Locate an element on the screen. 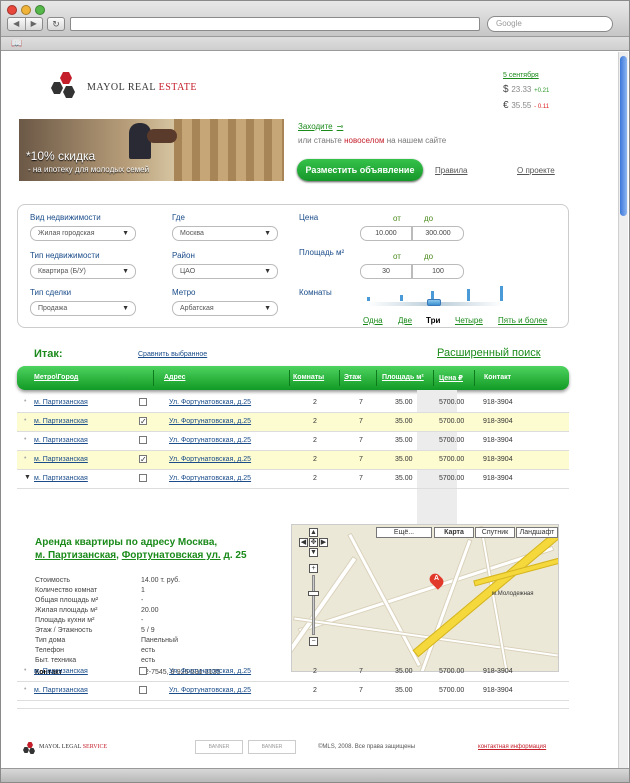 Image resolution: width=630 pixels, height=783 pixels. price-from-input: 10.000 is located at coordinates (386, 233).